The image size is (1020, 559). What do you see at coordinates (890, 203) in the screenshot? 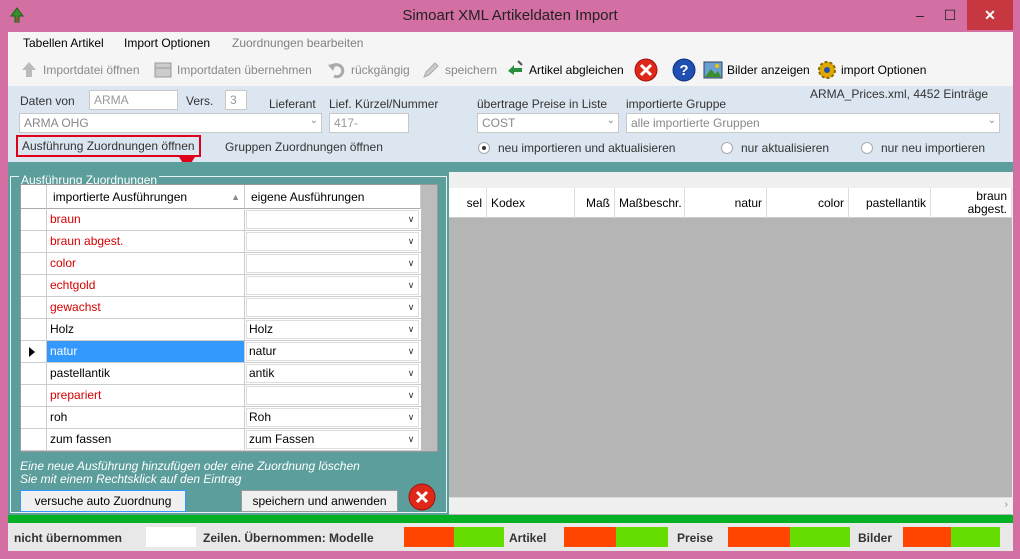
I see `col-pastellantik: pastellantik` at bounding box center [890, 203].